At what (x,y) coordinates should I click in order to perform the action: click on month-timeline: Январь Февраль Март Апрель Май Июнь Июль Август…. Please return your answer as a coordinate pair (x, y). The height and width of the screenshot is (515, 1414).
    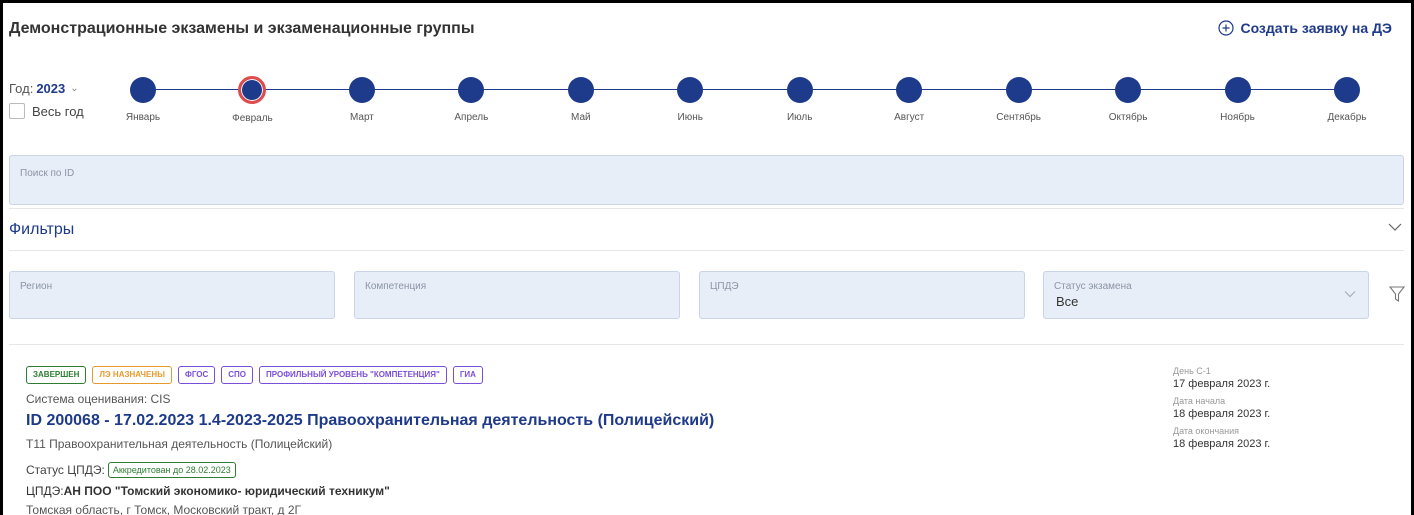
    Looking at the image, I should click on (707, 100).